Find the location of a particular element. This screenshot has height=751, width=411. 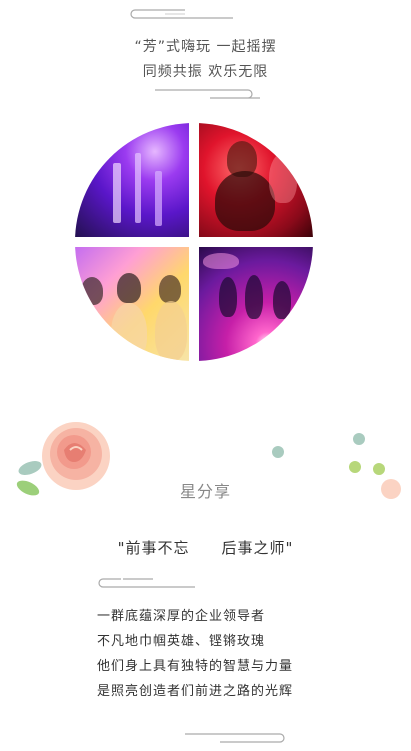

paragraph-swirl-decoration is located at coordinates (146, 583).